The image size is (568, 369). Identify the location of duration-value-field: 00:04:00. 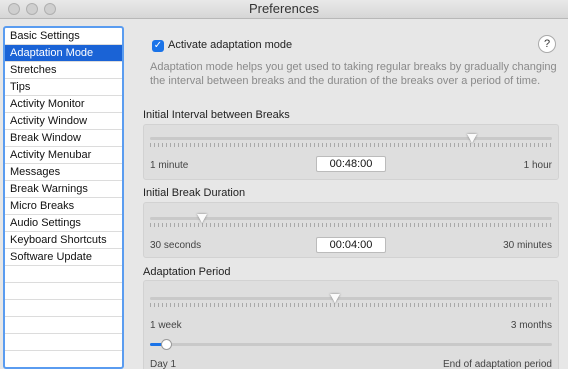
(351, 245).